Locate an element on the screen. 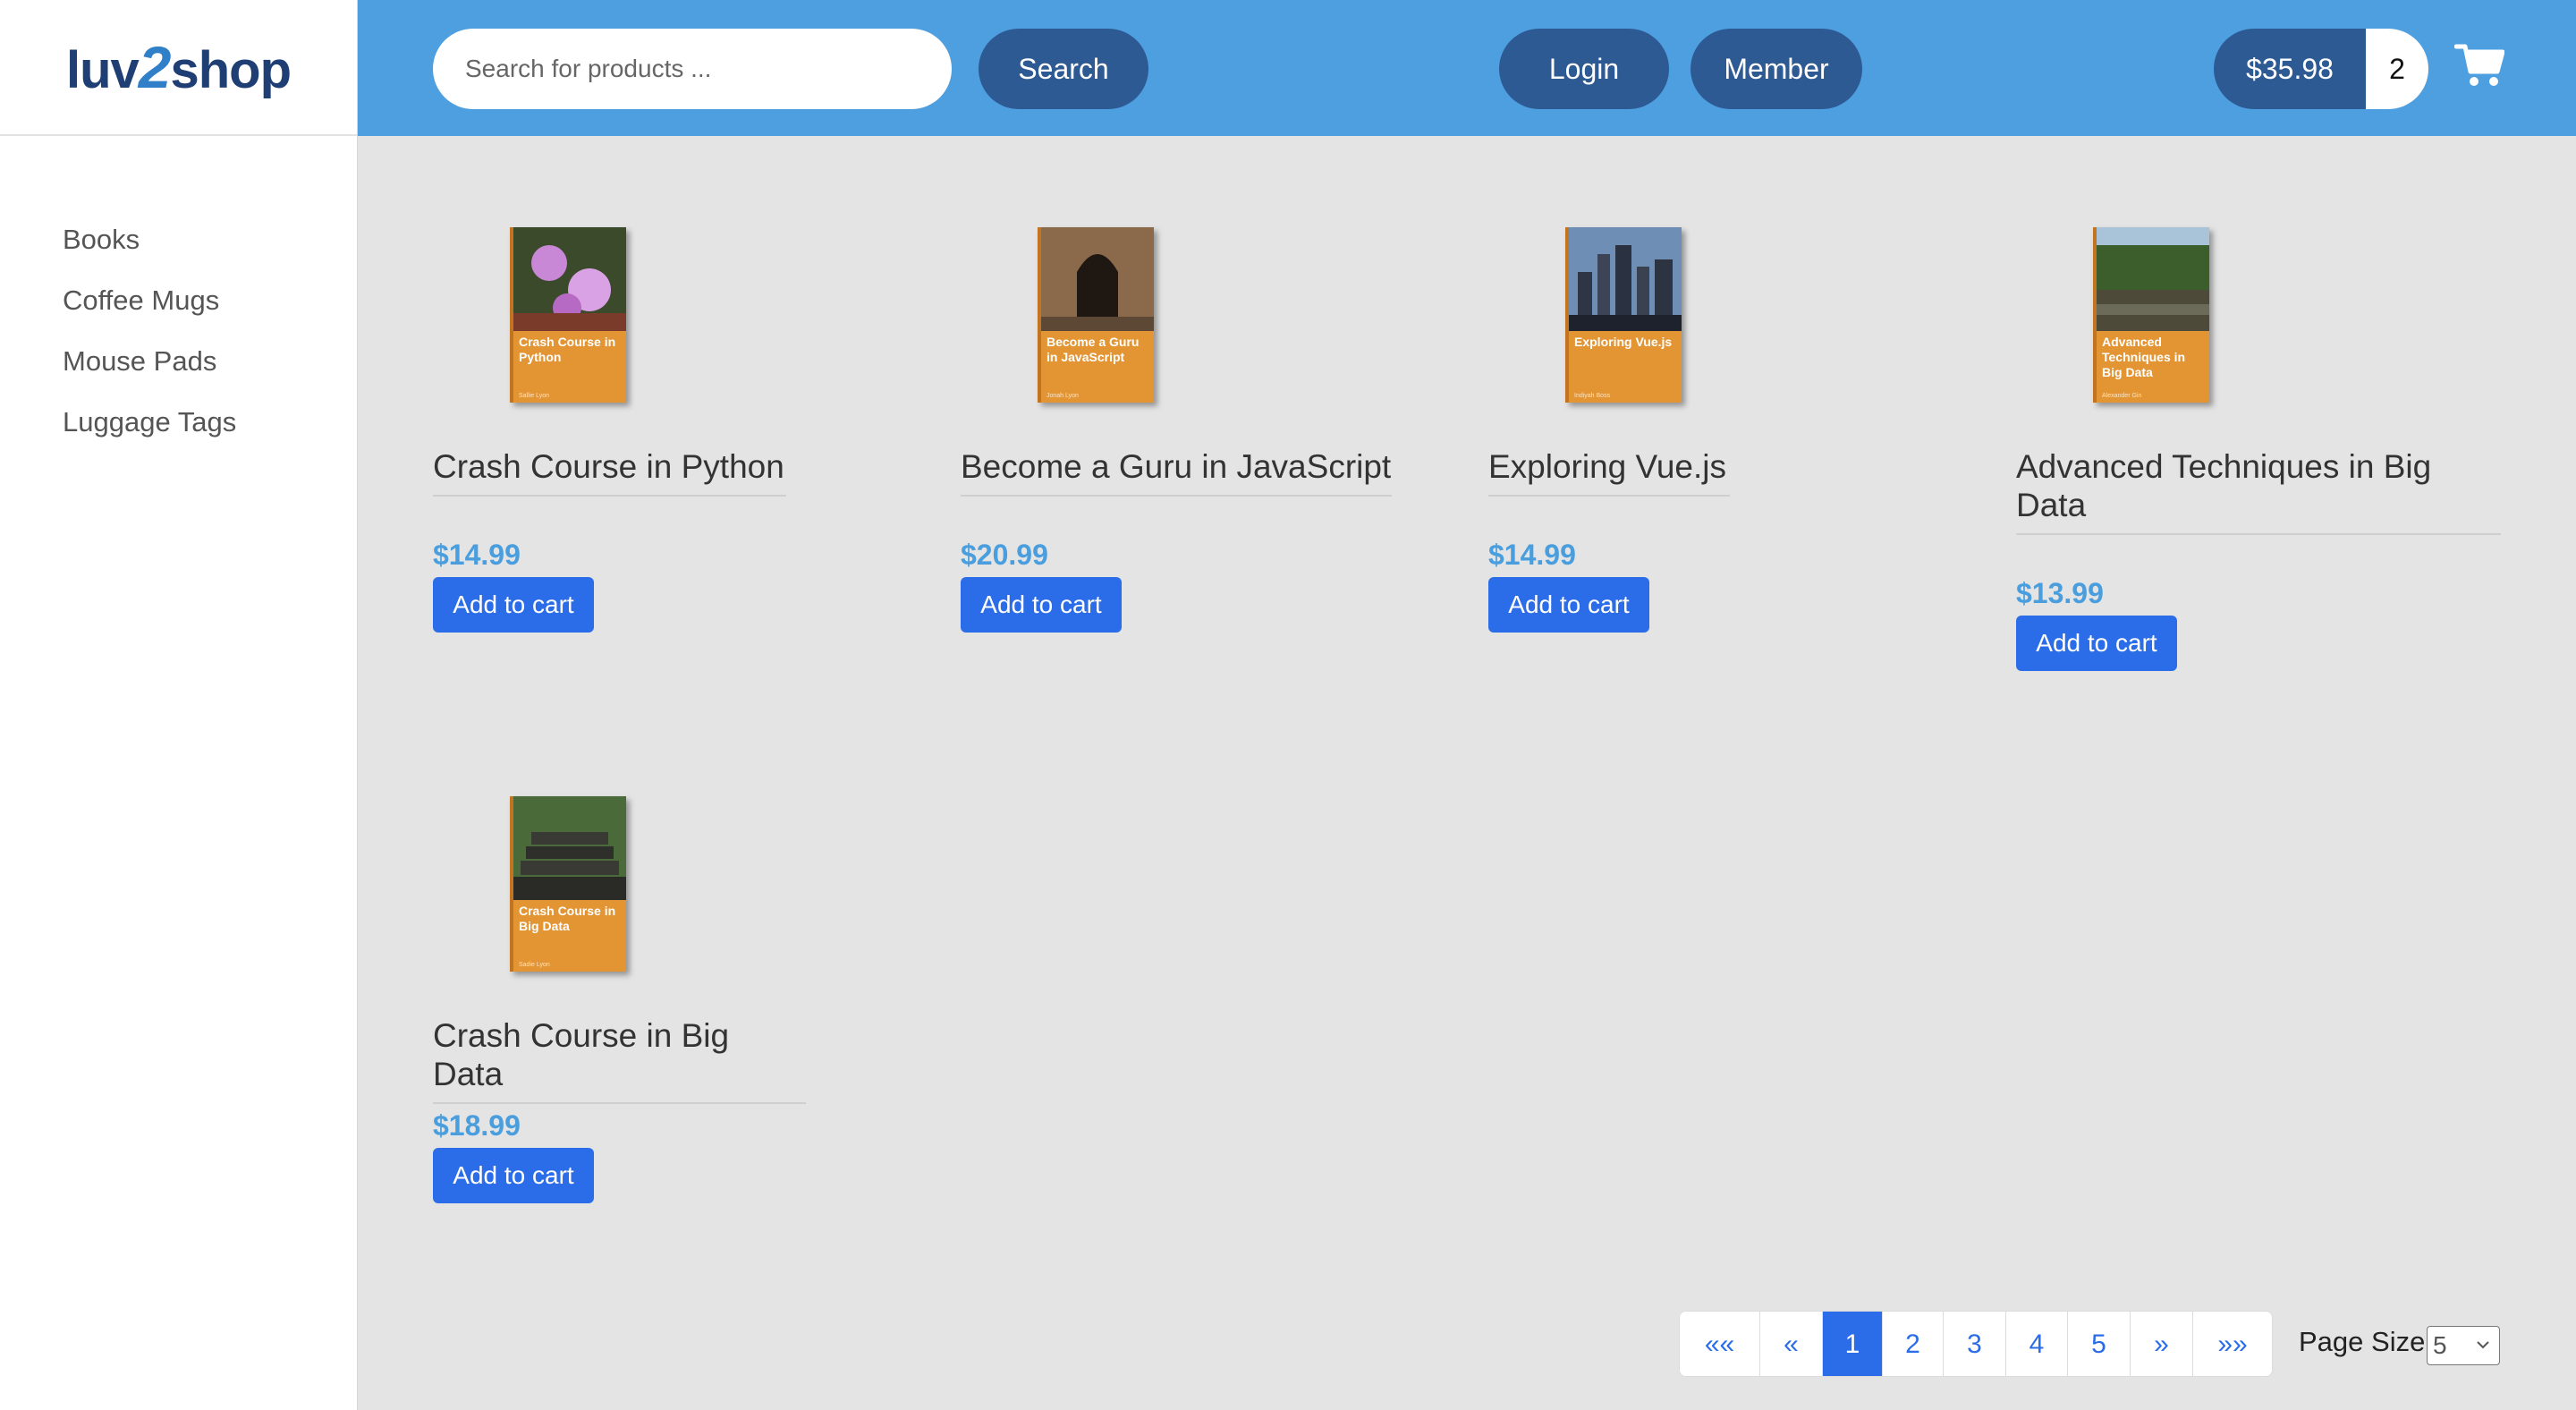  chevron-down-icon is located at coordinates (2483, 1345).